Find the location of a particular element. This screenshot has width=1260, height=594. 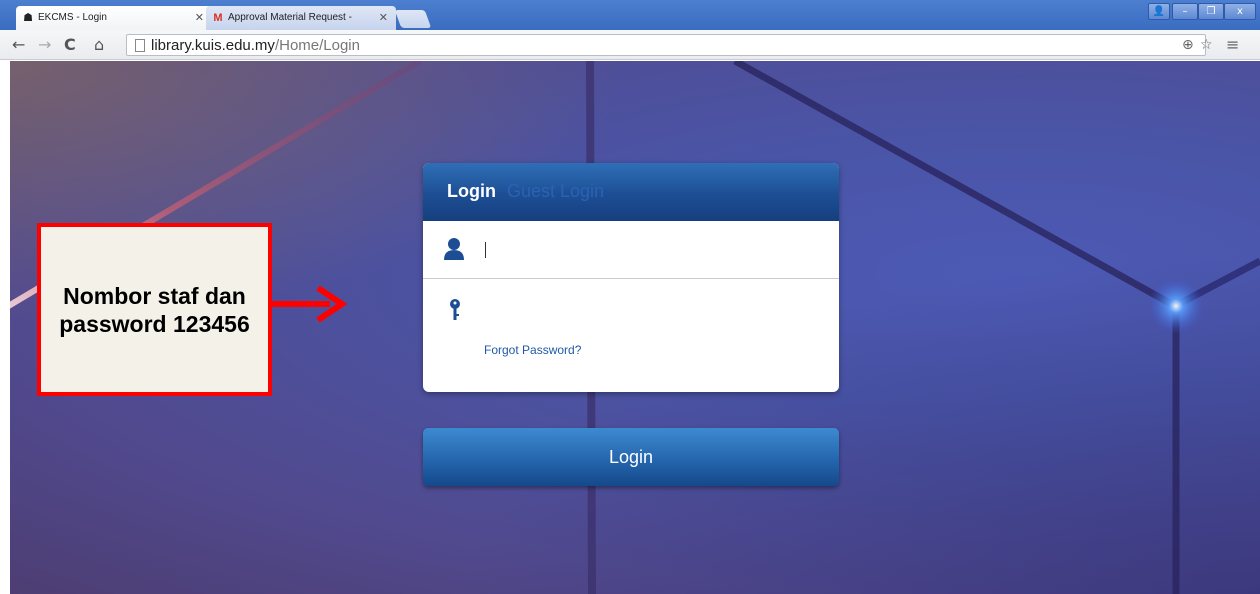

gmail-icon: M is located at coordinates (218, 18).